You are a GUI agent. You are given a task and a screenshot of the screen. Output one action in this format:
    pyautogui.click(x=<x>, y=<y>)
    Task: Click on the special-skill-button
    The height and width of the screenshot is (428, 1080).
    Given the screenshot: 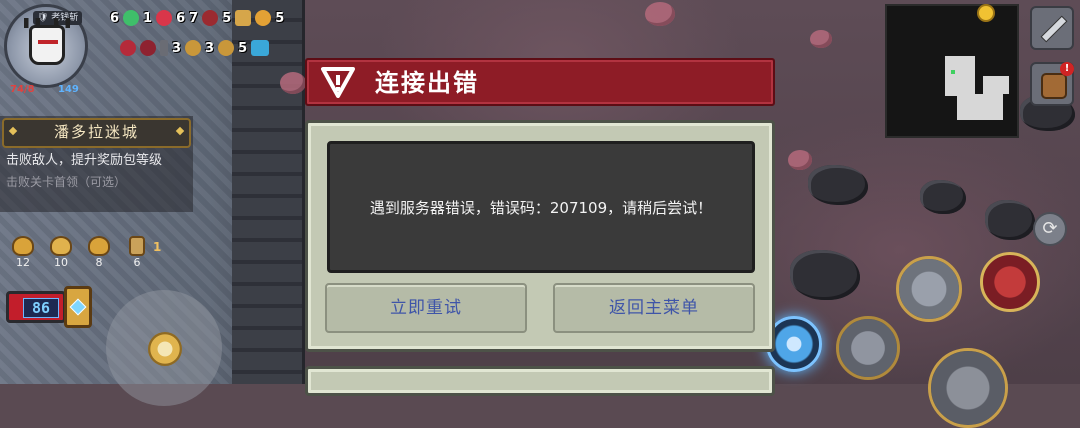 What is the action you would take?
    pyautogui.click(x=1010, y=282)
    